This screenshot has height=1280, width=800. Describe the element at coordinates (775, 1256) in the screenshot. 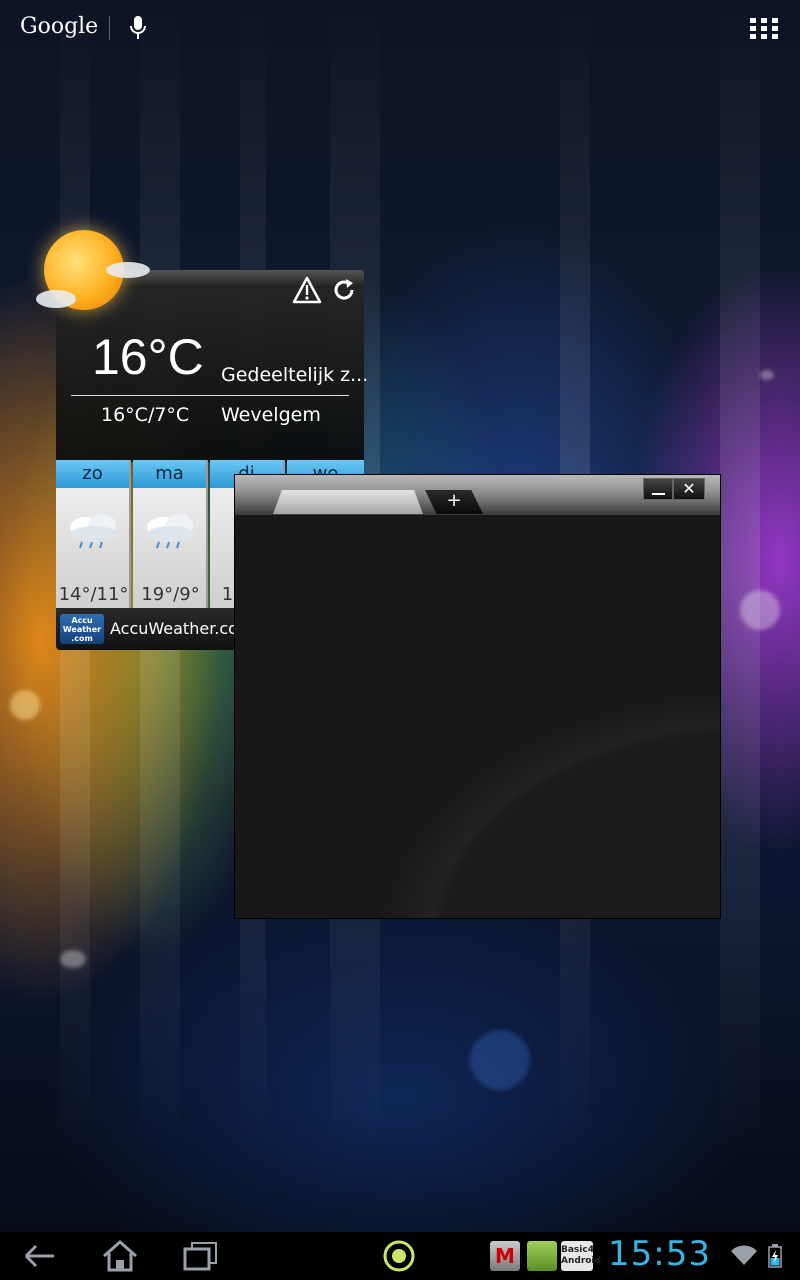

I see `battery-icon` at that location.